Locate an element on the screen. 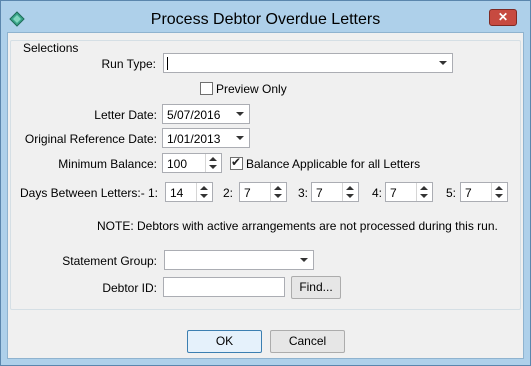  days-4-label: 4: is located at coordinates (377, 193).